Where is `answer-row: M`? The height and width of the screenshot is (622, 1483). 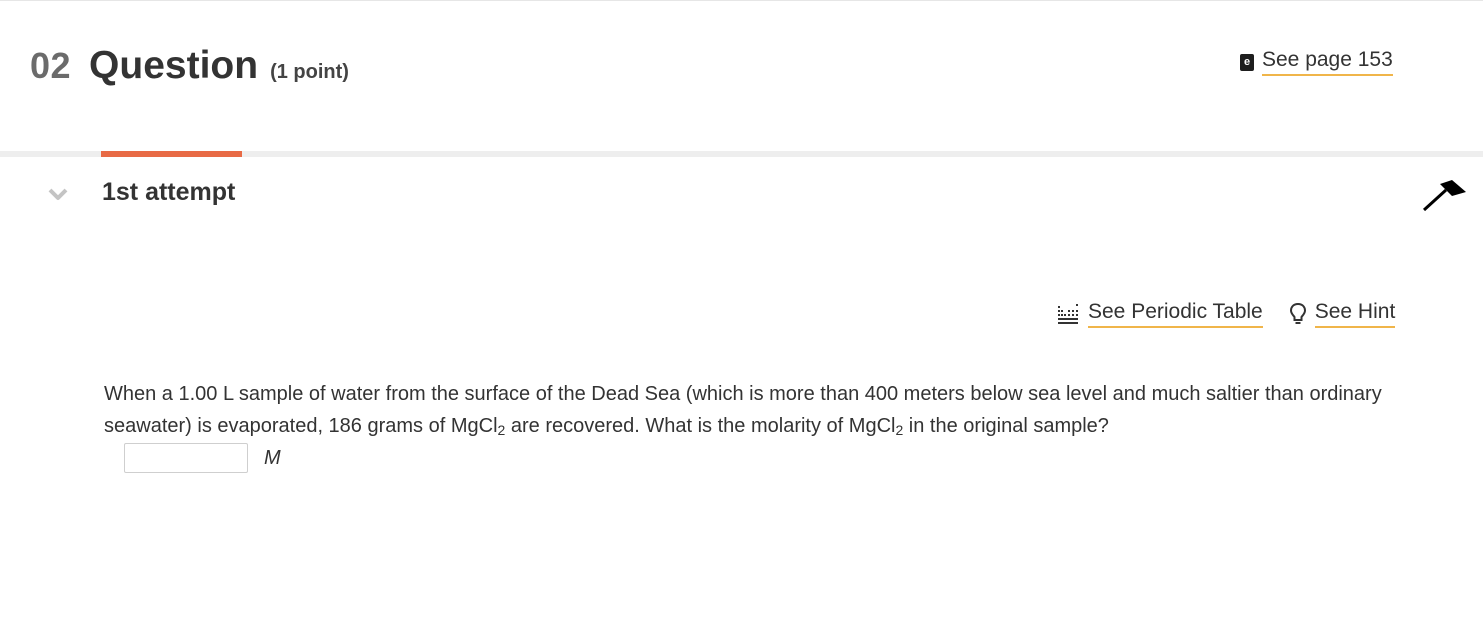 answer-row: M is located at coordinates (202, 458).